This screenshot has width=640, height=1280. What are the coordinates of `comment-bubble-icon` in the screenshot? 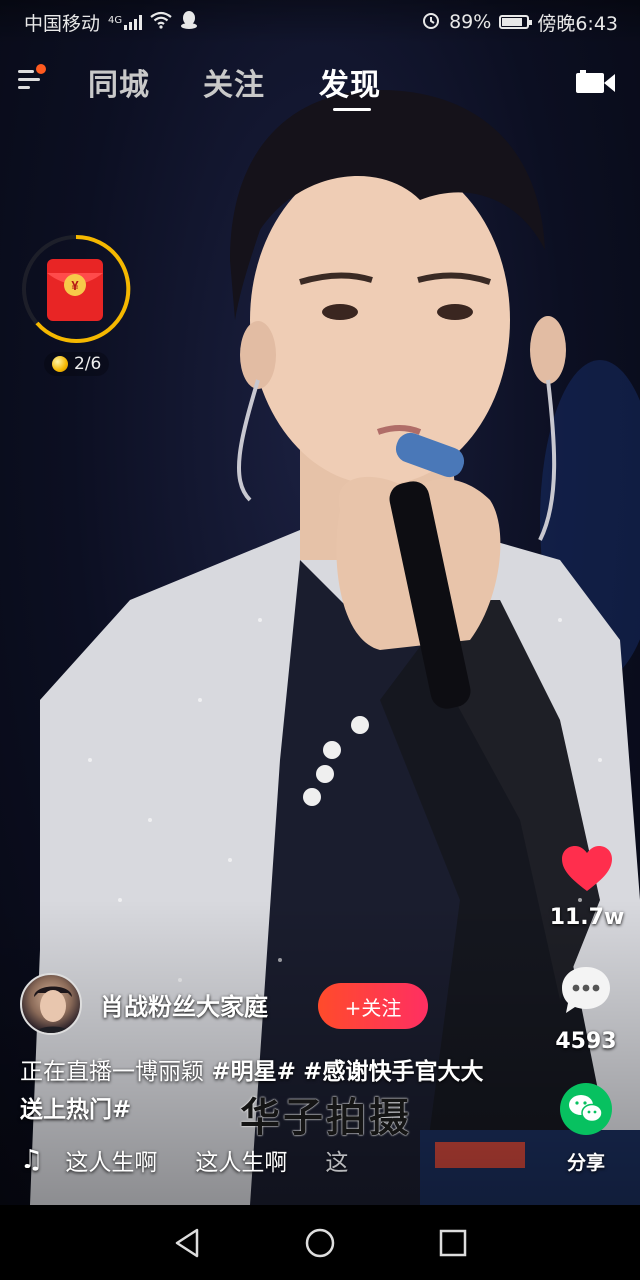 It's located at (586, 990).